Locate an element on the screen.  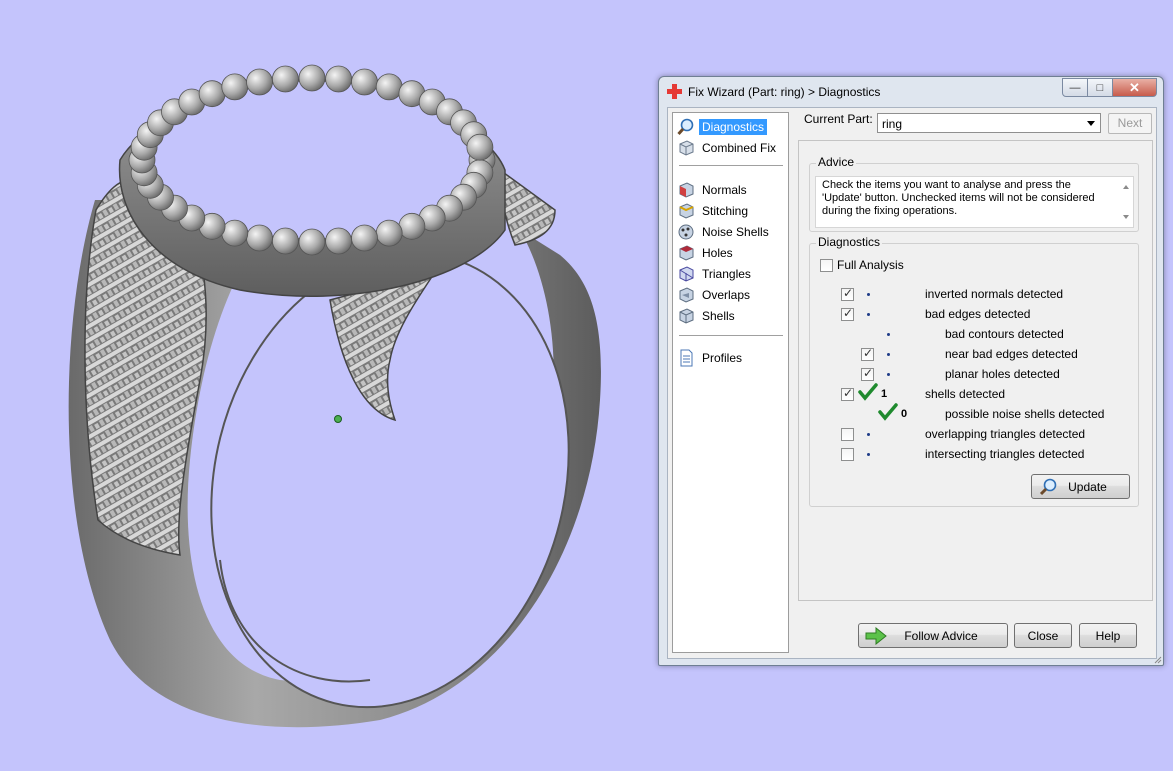
overlaps-cube-icon is located at coordinates (686, 295).